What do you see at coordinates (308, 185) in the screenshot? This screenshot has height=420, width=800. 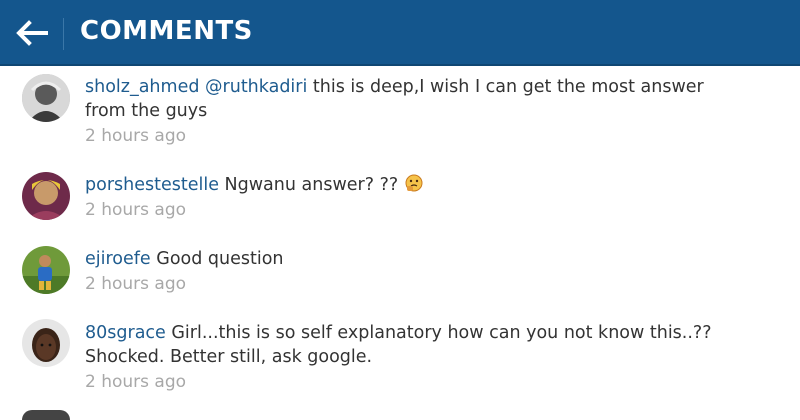 I see `comment-body: Ngwanu answer? ??` at bounding box center [308, 185].